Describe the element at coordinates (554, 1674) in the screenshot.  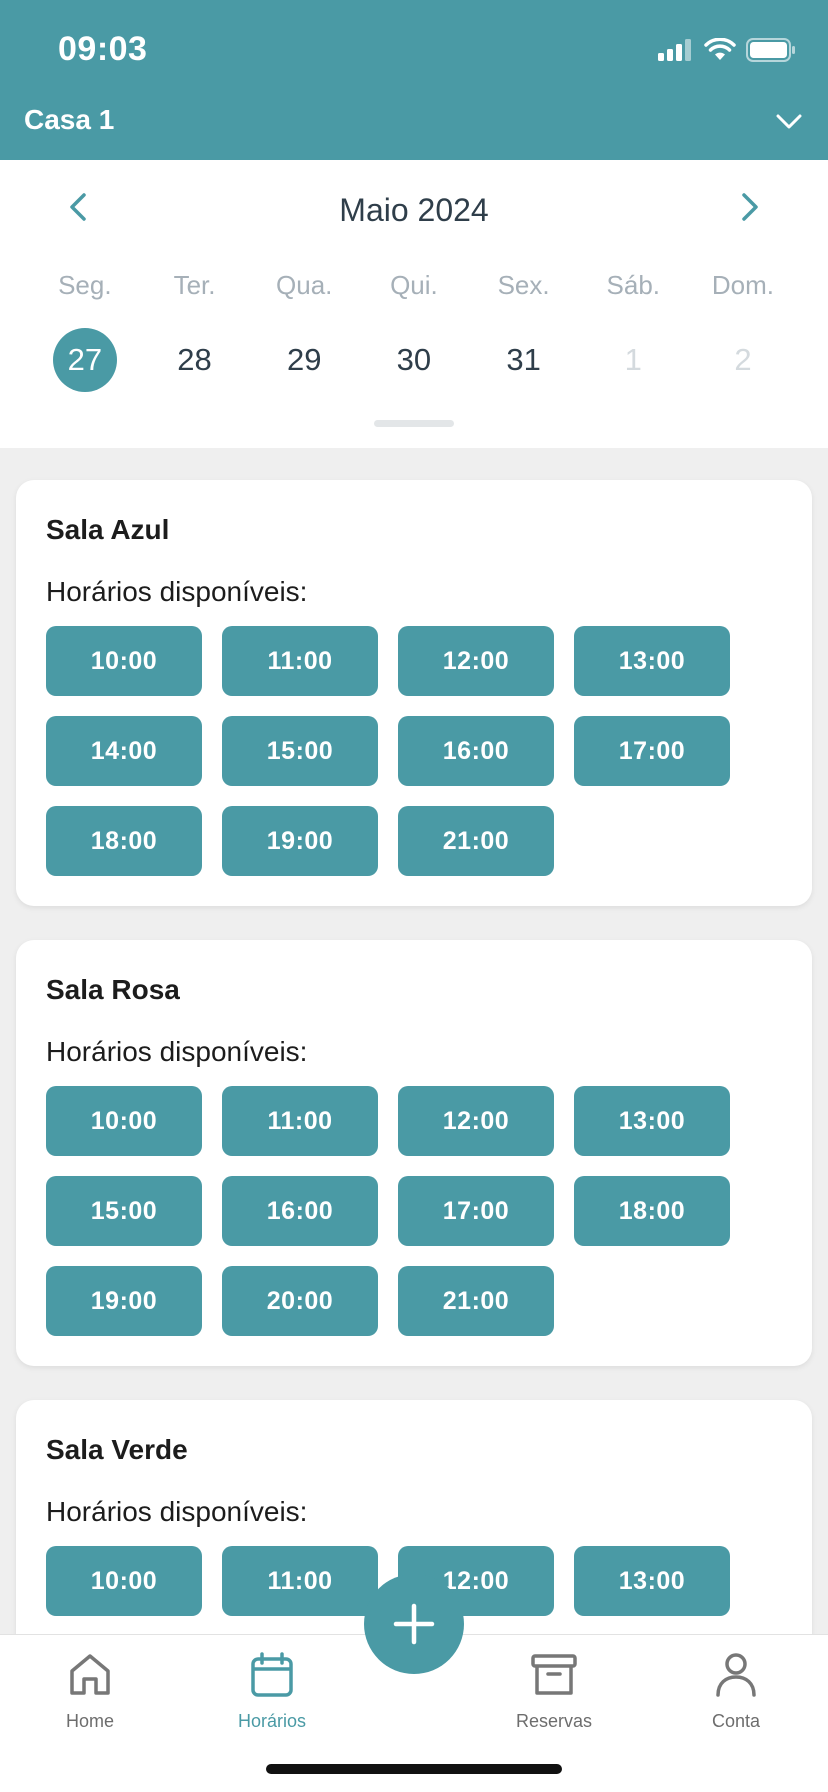
I see `archive-box-icon` at that location.